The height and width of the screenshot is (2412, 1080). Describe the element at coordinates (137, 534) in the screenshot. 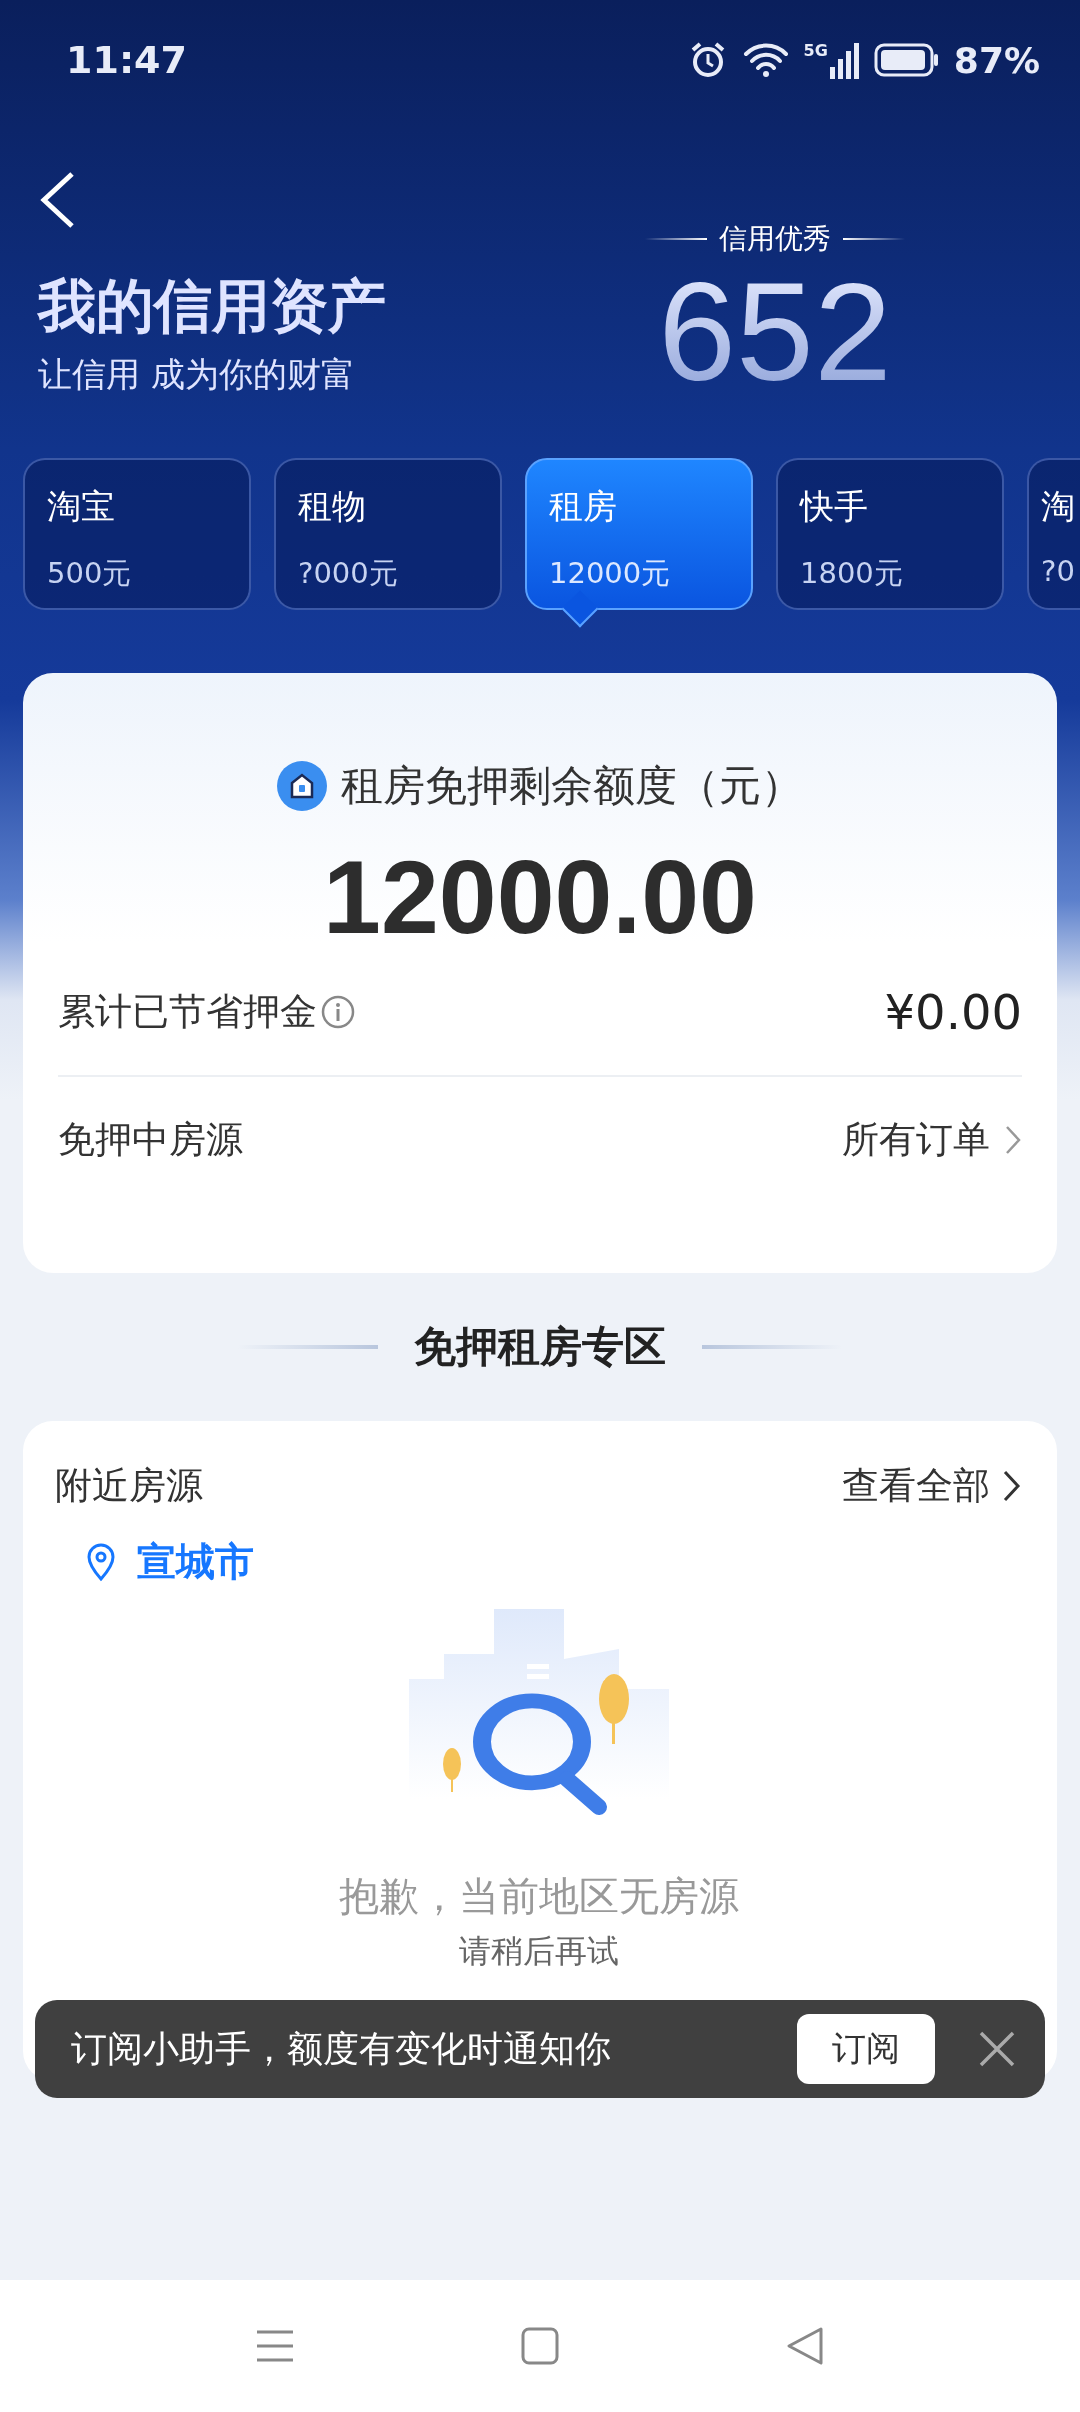

I see `category-tab: 淘宝 500元` at that location.